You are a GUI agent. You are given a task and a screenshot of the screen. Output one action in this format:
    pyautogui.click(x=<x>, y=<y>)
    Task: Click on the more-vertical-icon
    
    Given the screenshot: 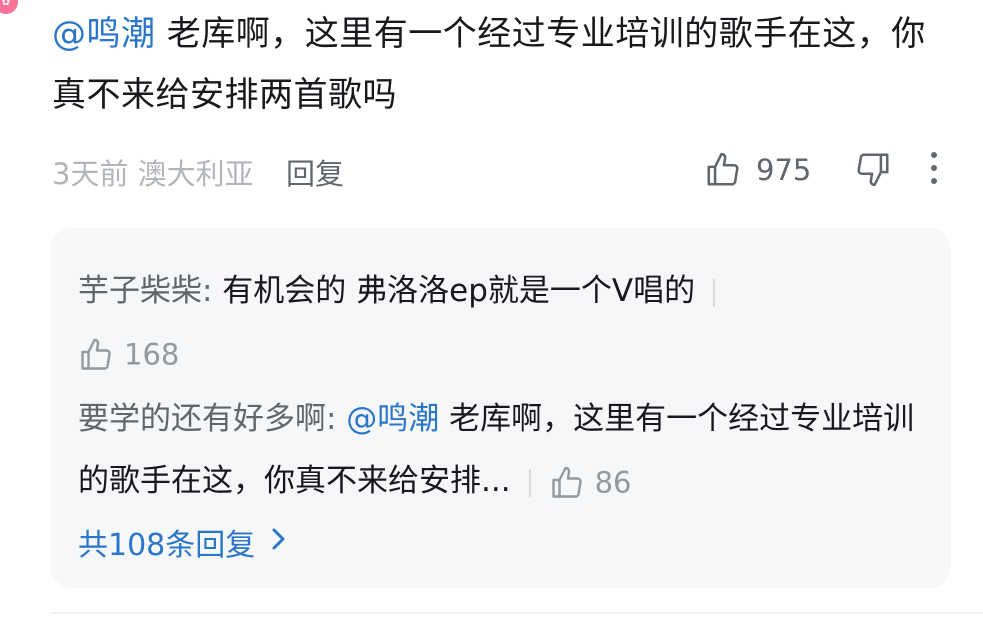 What is the action you would take?
    pyautogui.click(x=934, y=171)
    